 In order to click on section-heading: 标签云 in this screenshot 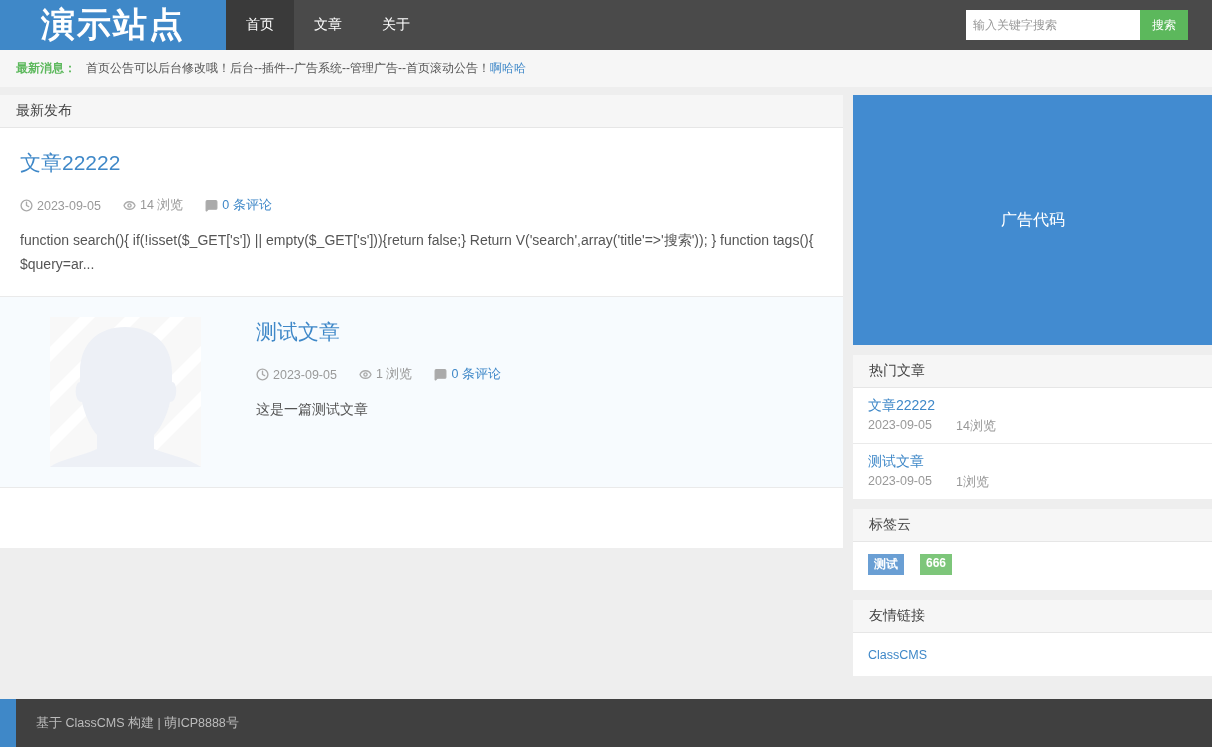, I will do `click(1032, 525)`.